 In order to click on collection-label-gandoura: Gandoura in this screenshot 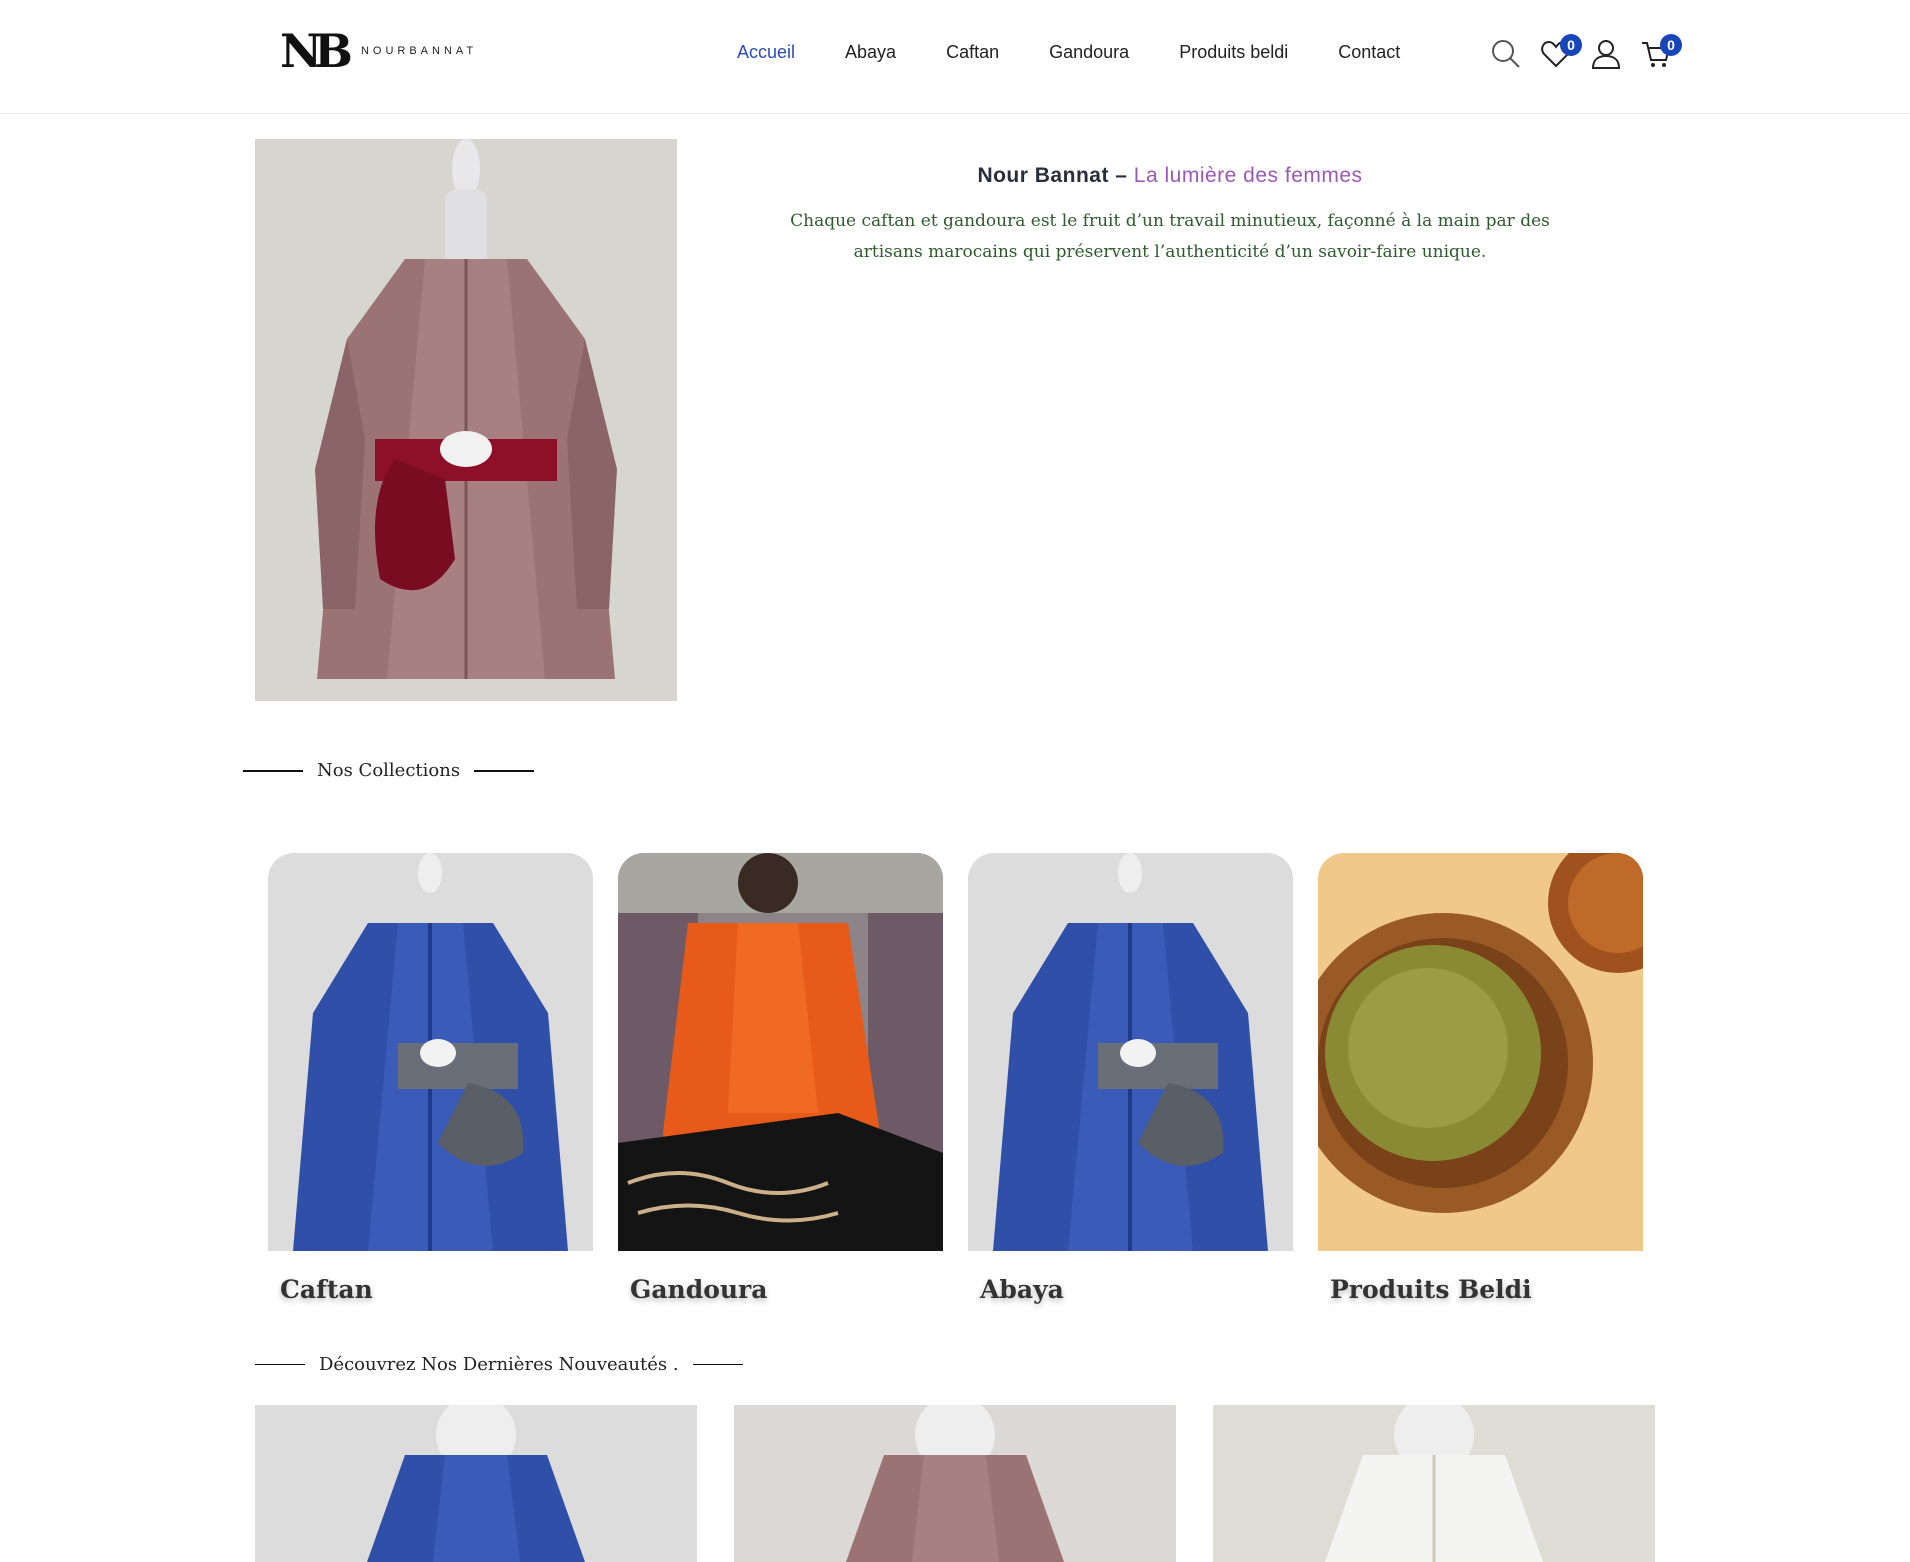, I will do `click(698, 1289)`.